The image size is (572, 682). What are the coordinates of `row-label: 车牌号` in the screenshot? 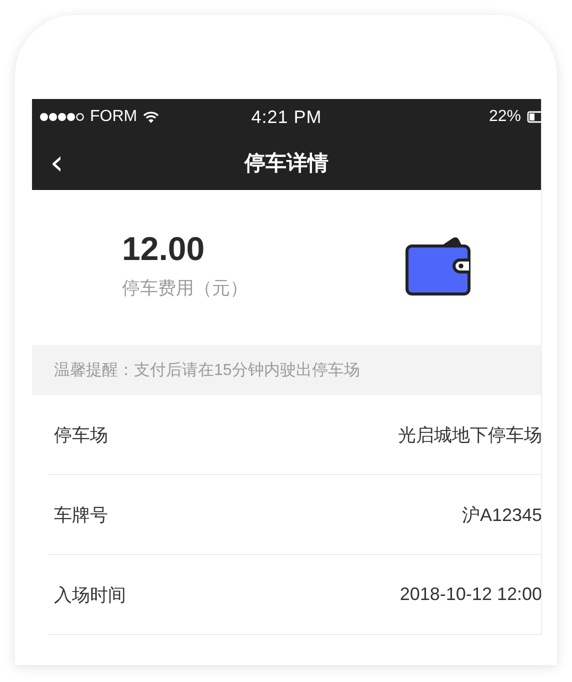 It's located at (81, 515).